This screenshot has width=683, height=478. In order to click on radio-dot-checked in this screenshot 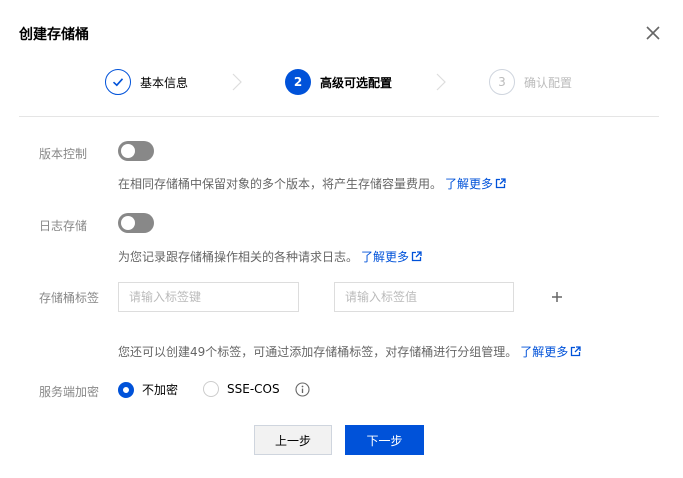, I will do `click(126, 389)`.